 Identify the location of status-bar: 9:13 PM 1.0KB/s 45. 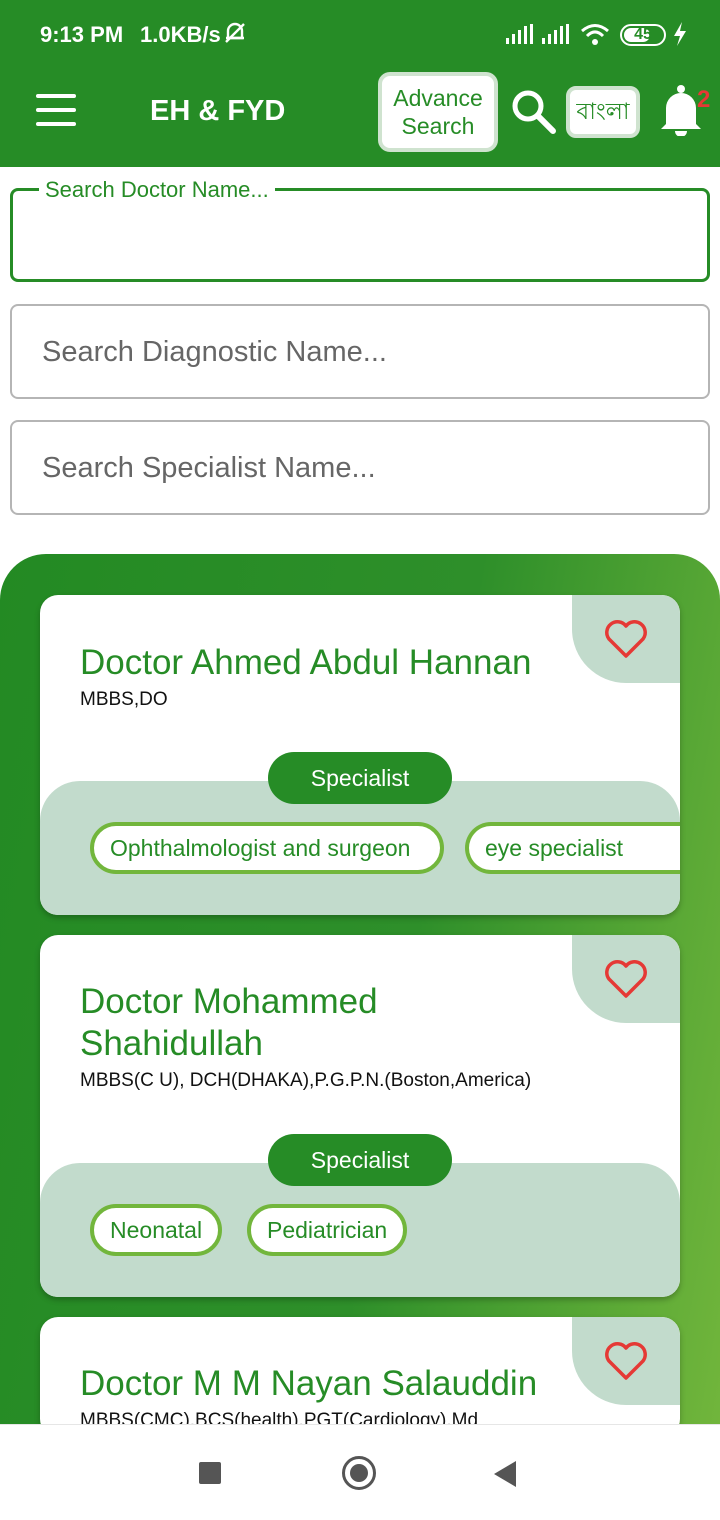
(360, 35).